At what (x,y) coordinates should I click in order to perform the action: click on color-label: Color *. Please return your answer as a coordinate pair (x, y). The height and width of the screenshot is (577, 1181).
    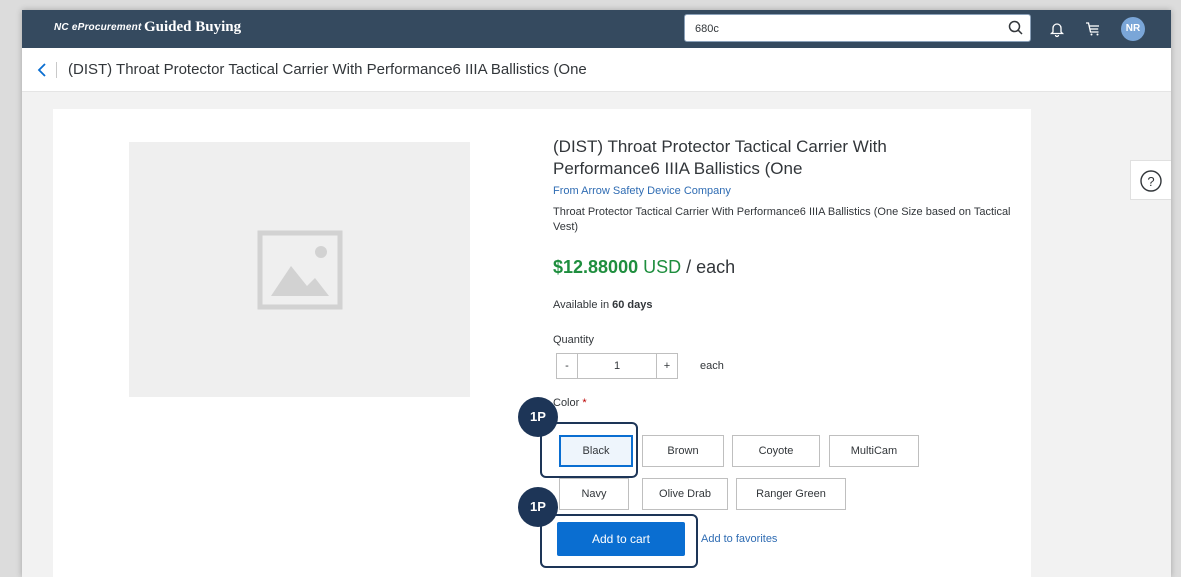
    Looking at the image, I should click on (570, 403).